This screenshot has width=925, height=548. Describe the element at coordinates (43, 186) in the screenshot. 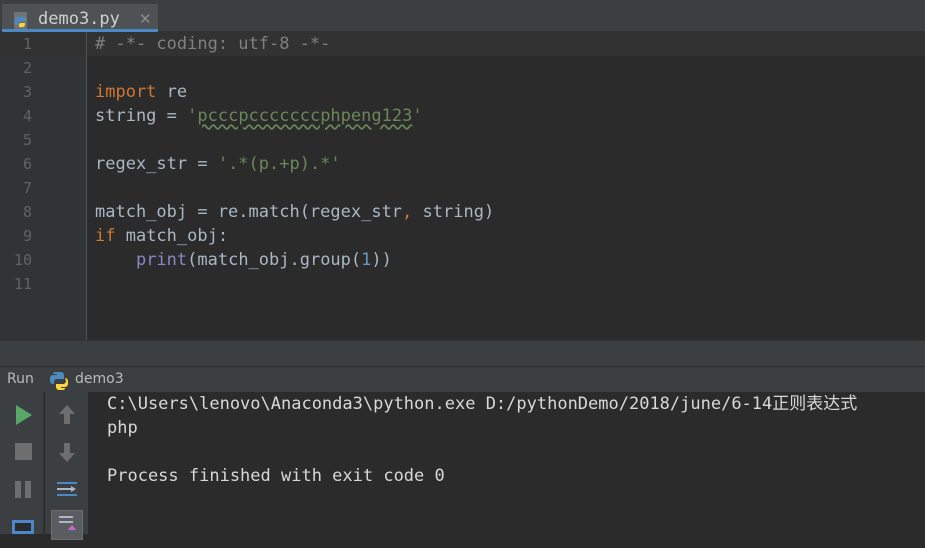

I see `line-number-gutter: 1 2 3 4 5 6 7 8 9 10 11` at that location.